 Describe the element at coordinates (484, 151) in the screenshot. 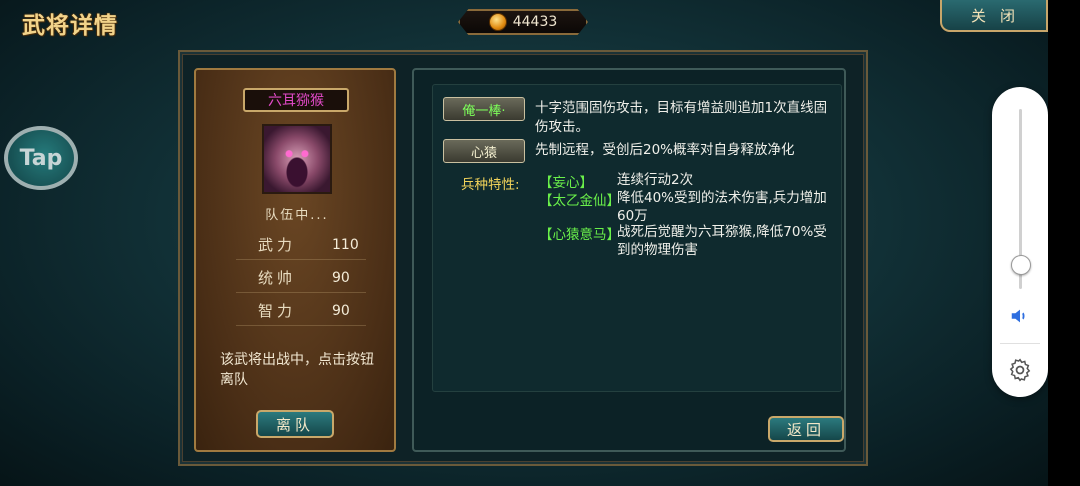

I see `skill-tag-2: 心猿` at that location.